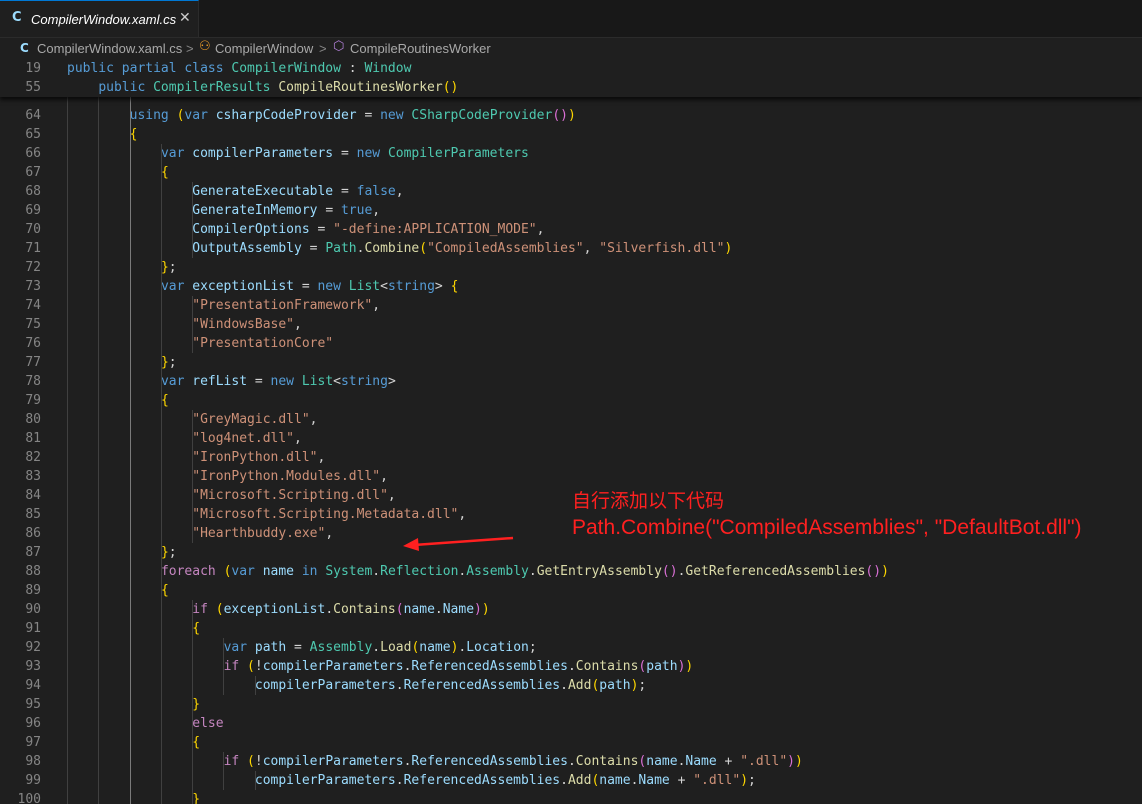 The width and height of the screenshot is (1142, 804). What do you see at coordinates (33, 191) in the screenshot?
I see `line-number: 68` at bounding box center [33, 191].